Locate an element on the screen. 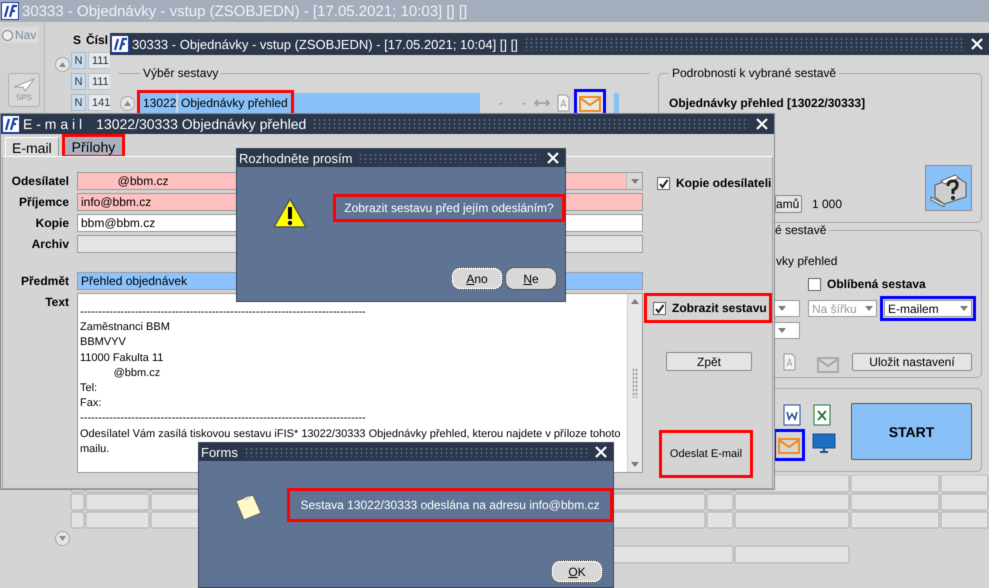  note-icon is located at coordinates (248, 508).